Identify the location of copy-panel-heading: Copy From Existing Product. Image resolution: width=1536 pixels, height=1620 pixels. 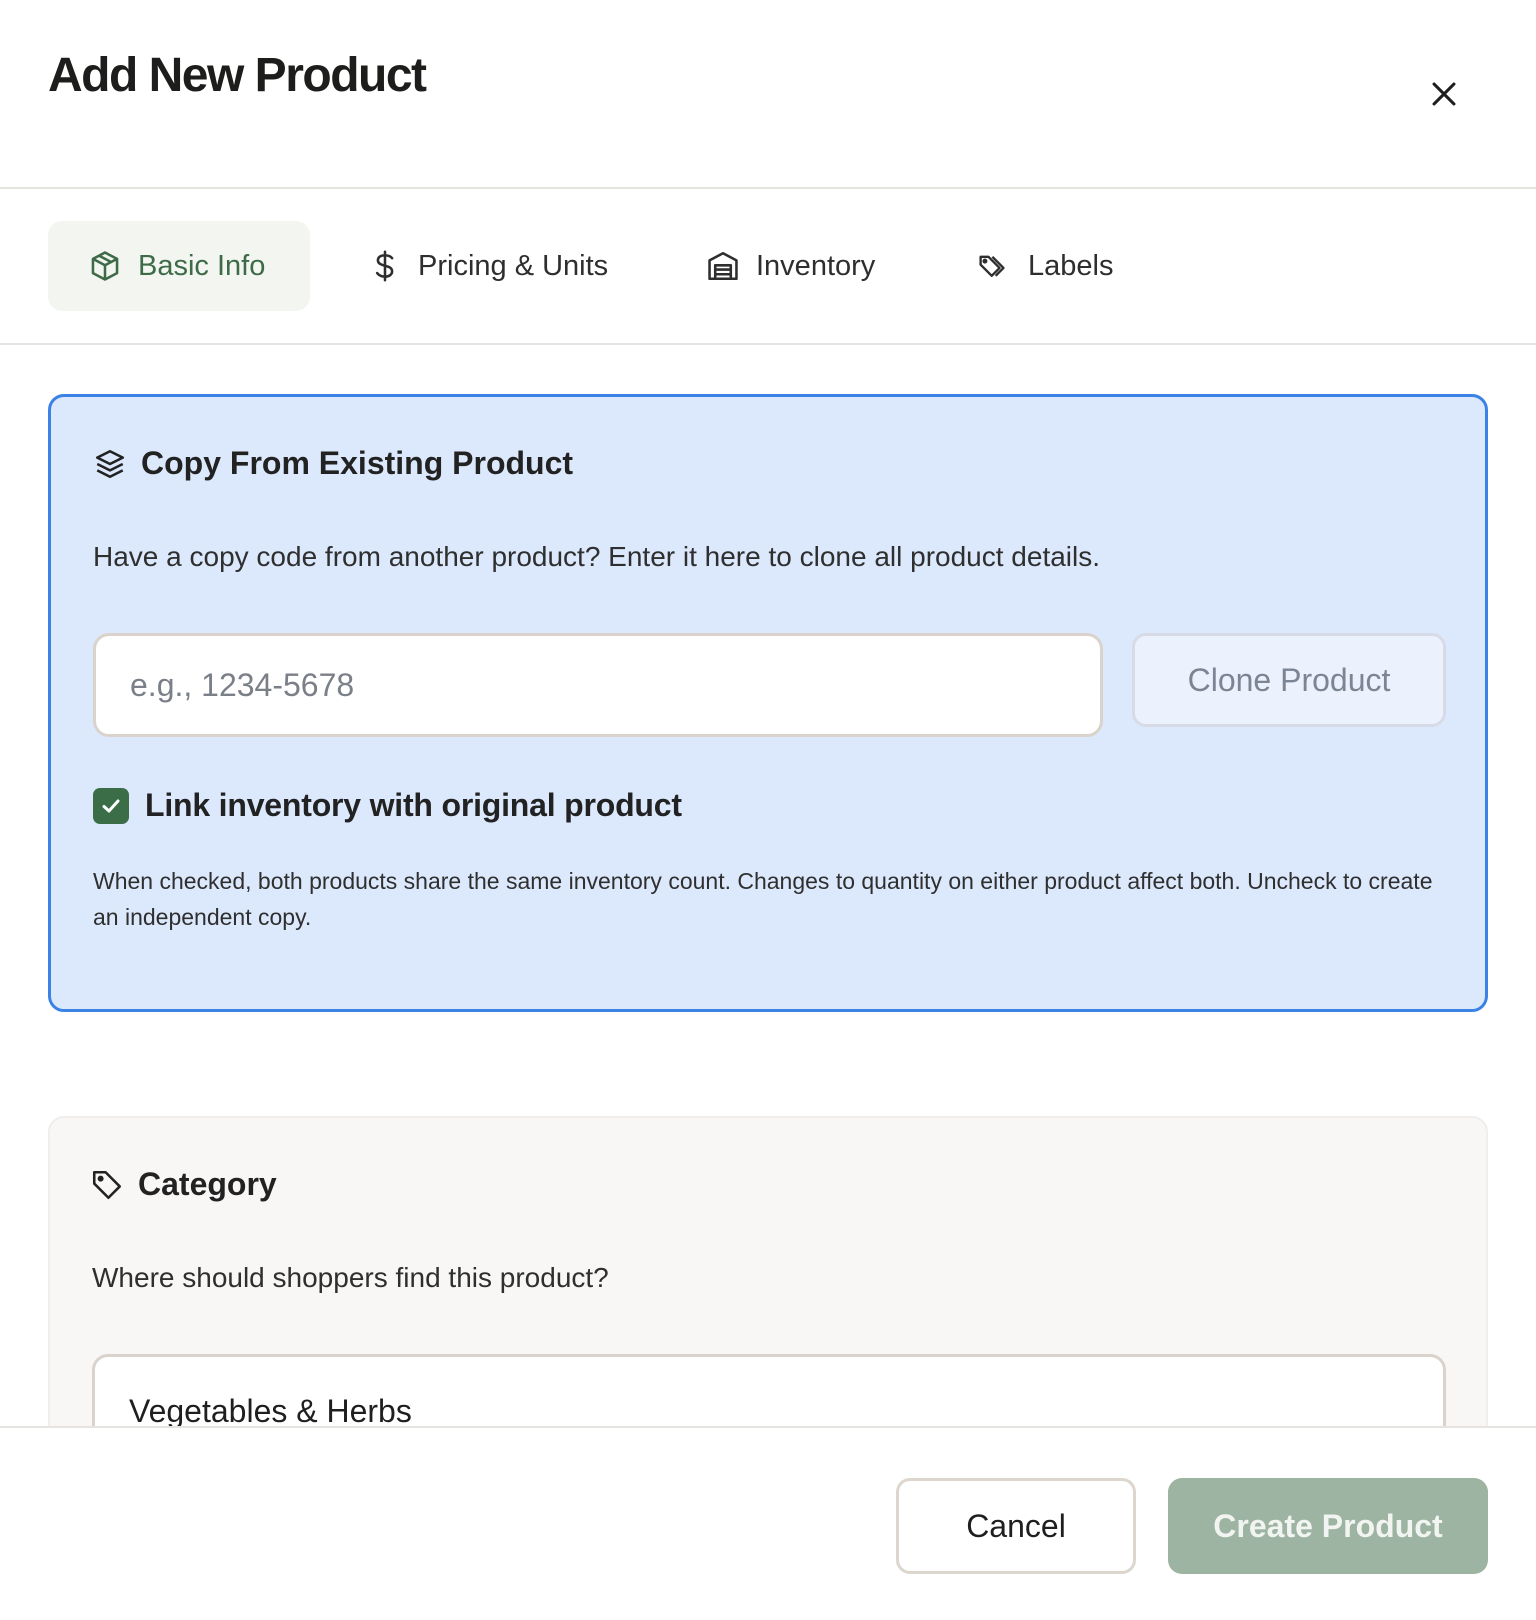
(333, 463).